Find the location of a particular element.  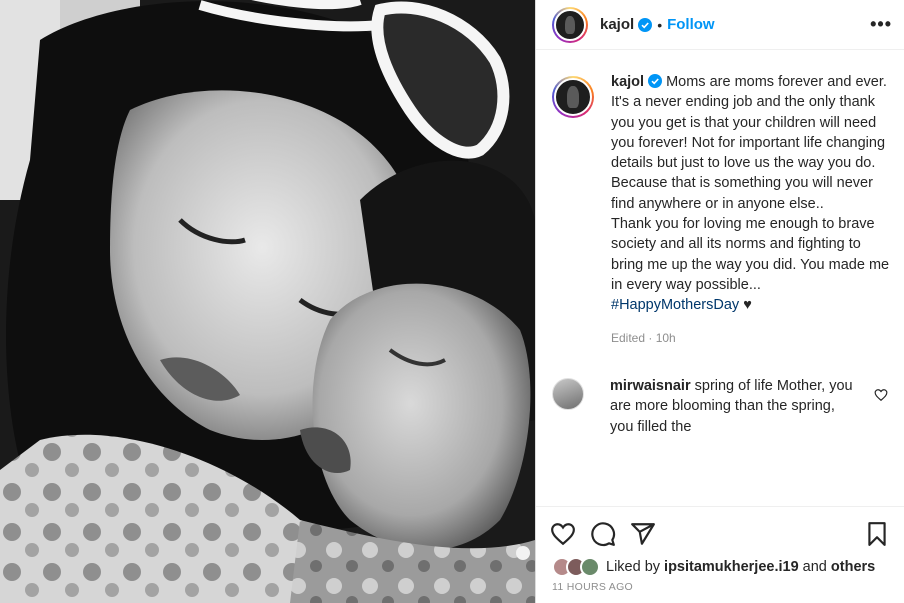

hashtag-link: #HappyMothersDay is located at coordinates (675, 305).